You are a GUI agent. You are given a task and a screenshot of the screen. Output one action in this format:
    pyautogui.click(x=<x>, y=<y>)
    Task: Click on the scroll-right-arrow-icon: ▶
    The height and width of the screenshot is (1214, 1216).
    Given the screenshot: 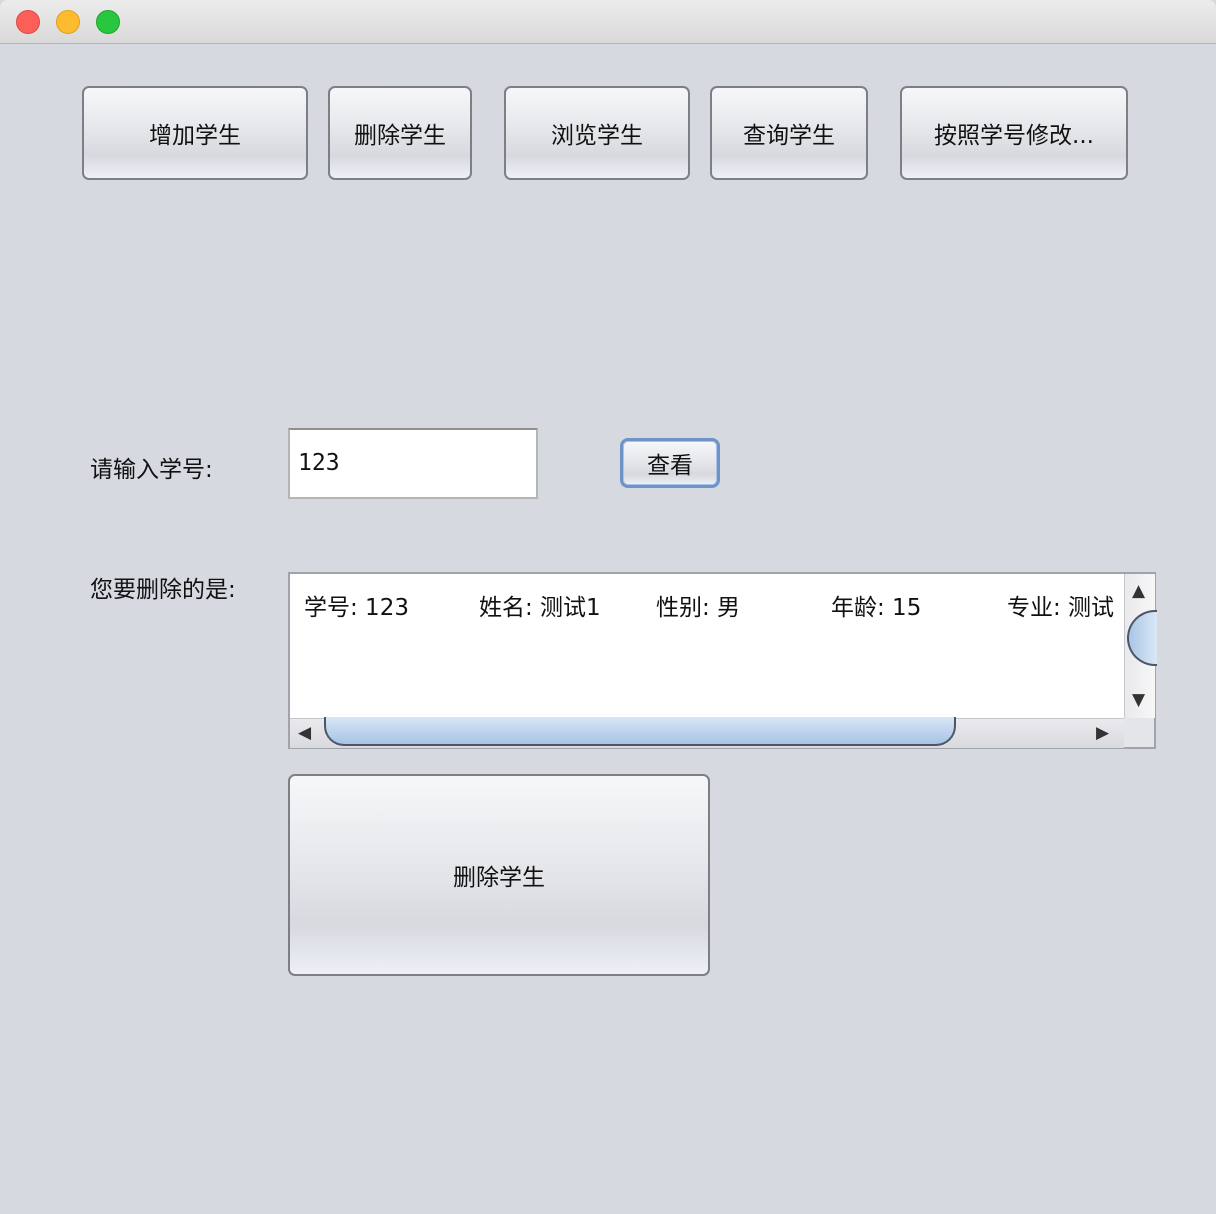 What is the action you would take?
    pyautogui.click(x=1102, y=733)
    